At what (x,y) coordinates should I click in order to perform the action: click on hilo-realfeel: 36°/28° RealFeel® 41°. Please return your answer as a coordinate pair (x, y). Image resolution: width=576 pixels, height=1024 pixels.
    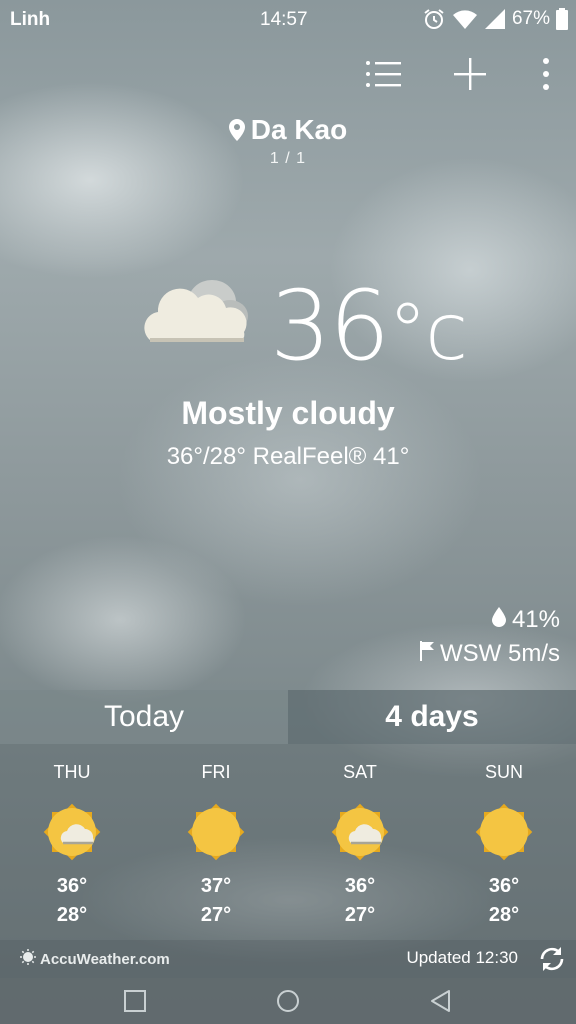
    Looking at the image, I should click on (288, 456).